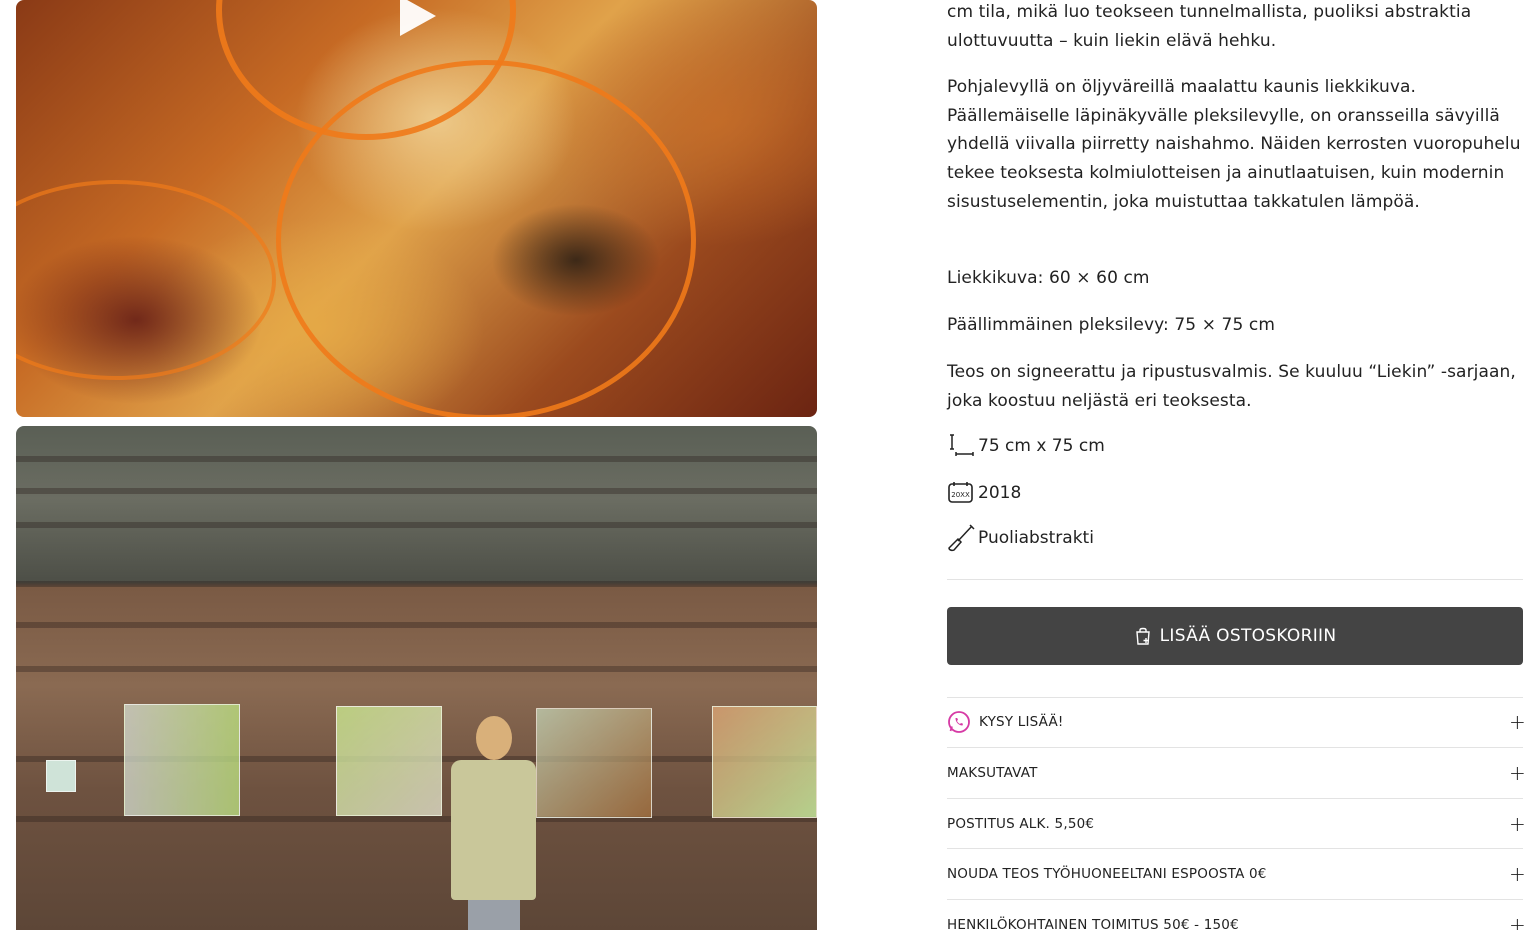 Image resolution: width=1537 pixels, height=930 pixels. Describe the element at coordinates (1143, 636) in the screenshot. I see `shopping-bag-add-icon` at that location.